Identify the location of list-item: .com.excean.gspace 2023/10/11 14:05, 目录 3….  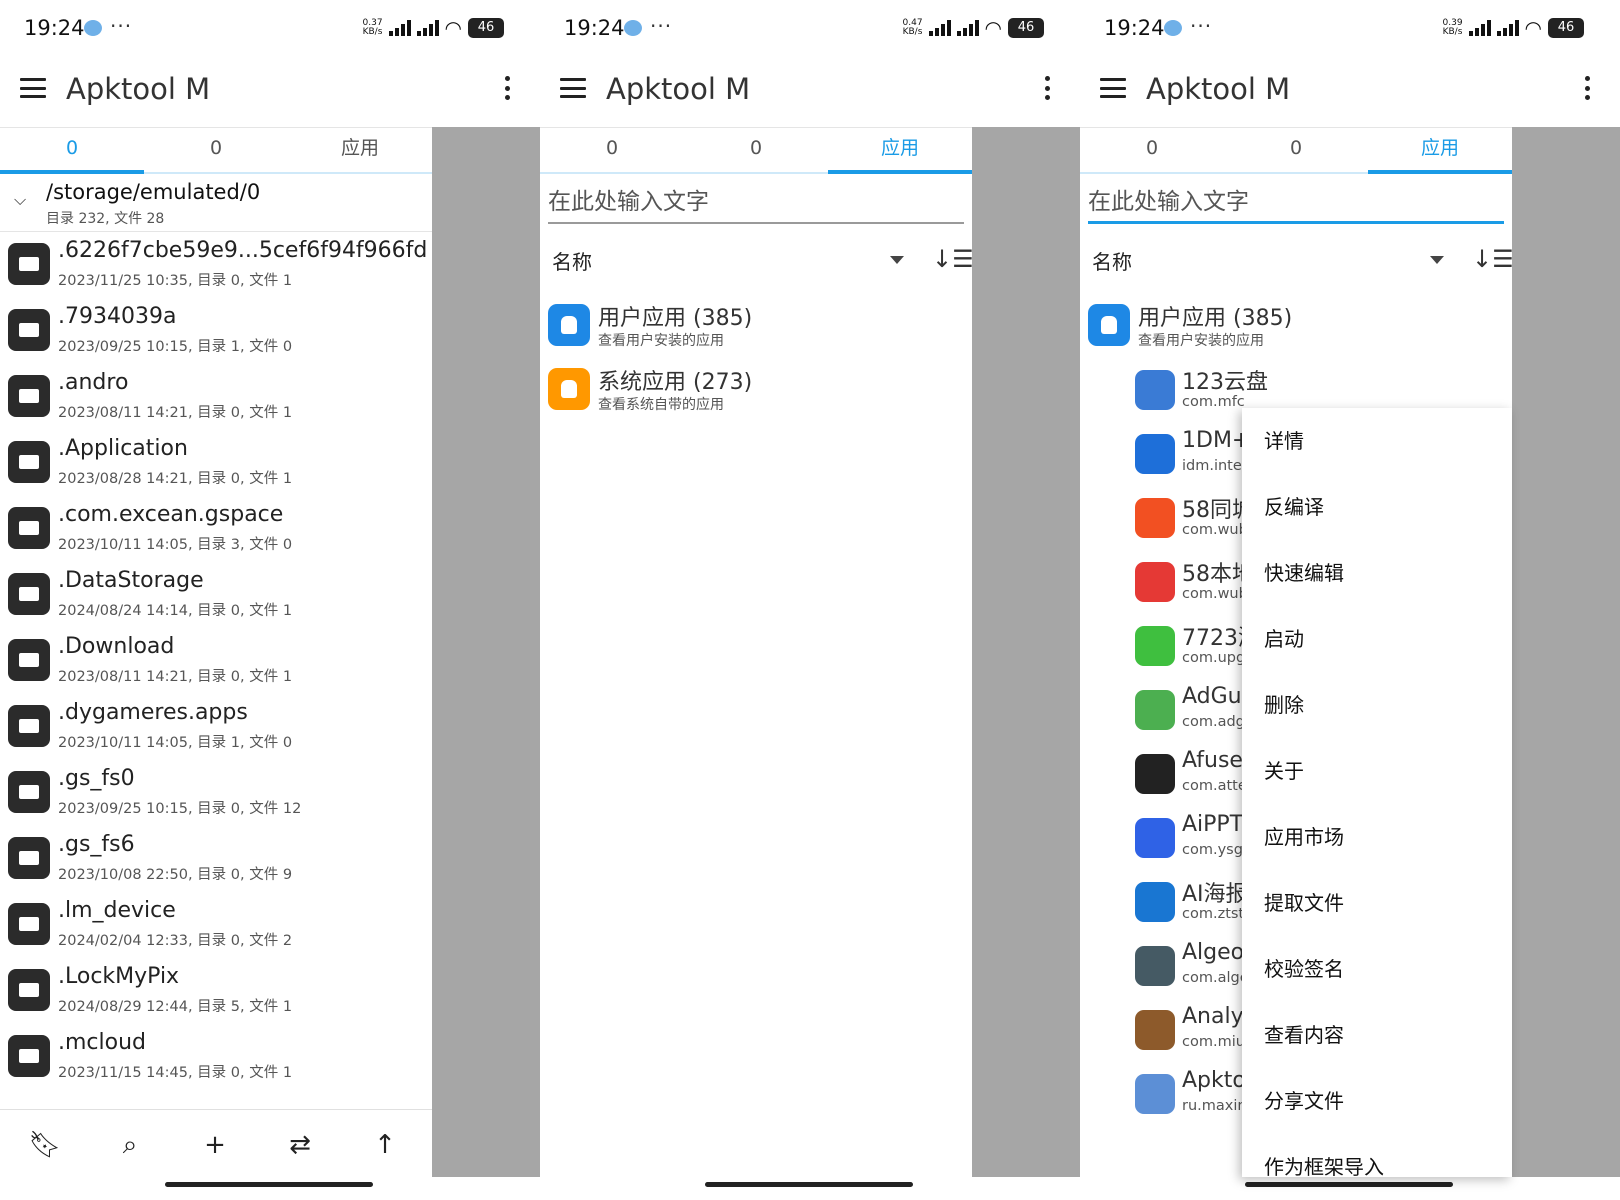
(216, 529).